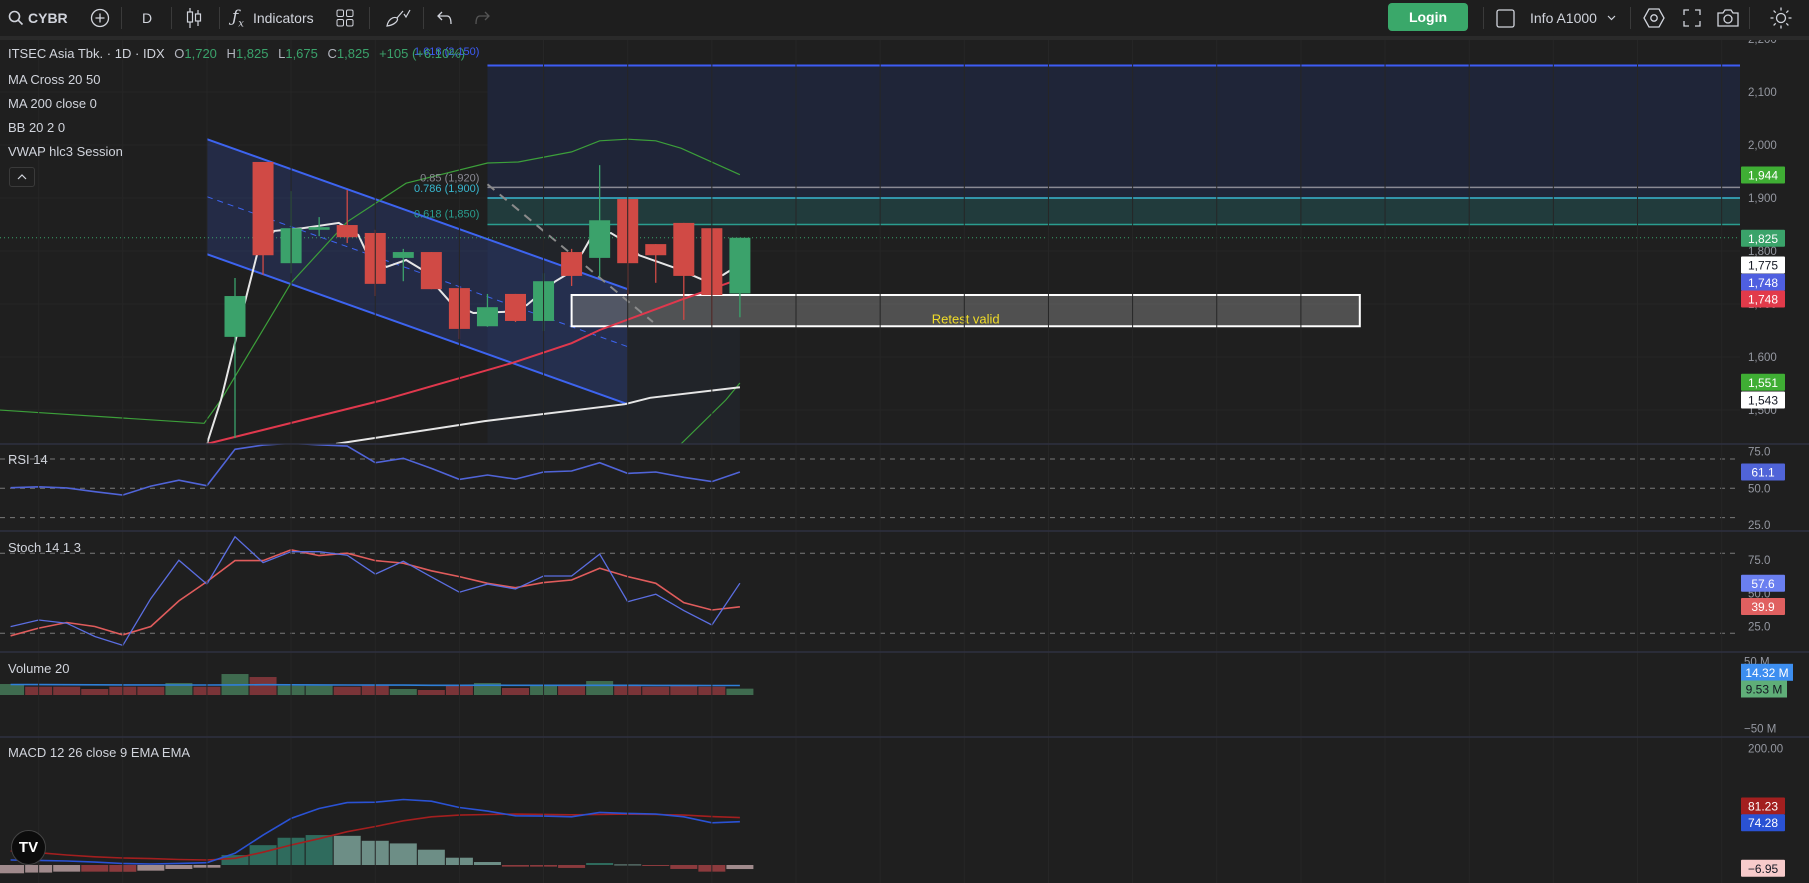 The width and height of the screenshot is (1809, 883). I want to click on toggle-checkbox, so click(1505, 18).